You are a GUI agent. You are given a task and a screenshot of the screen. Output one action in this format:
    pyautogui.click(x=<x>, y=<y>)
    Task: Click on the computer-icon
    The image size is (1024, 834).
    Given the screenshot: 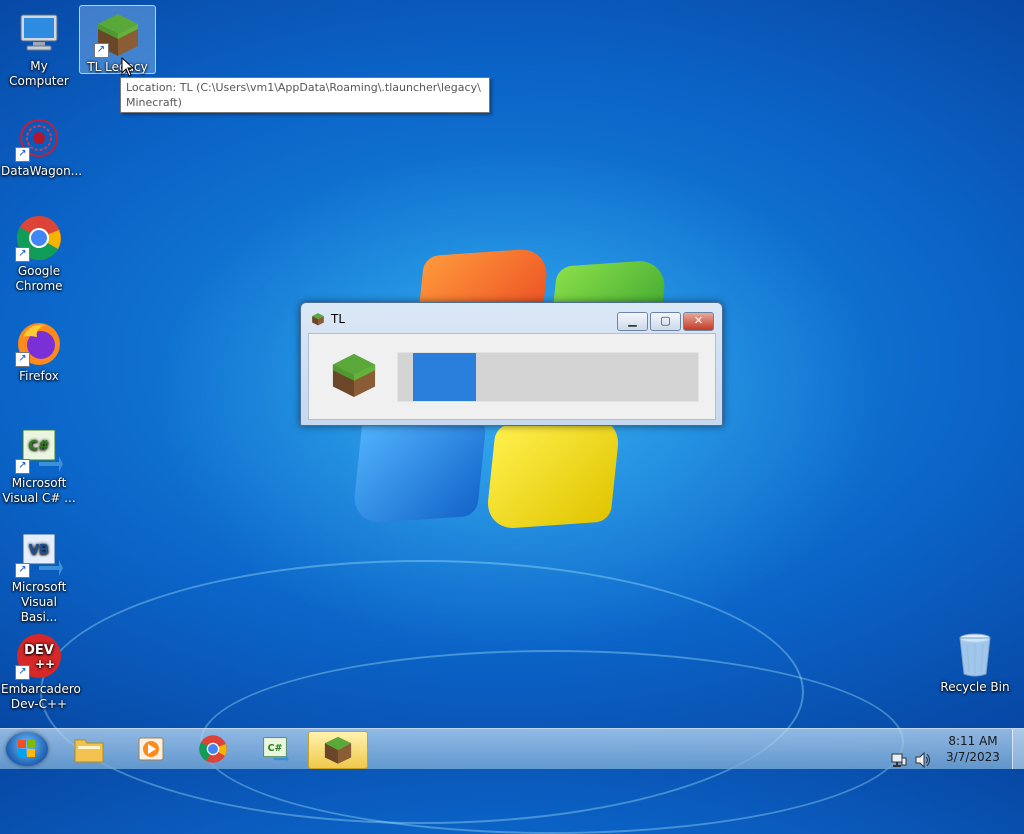 What is the action you would take?
    pyautogui.click(x=39, y=33)
    